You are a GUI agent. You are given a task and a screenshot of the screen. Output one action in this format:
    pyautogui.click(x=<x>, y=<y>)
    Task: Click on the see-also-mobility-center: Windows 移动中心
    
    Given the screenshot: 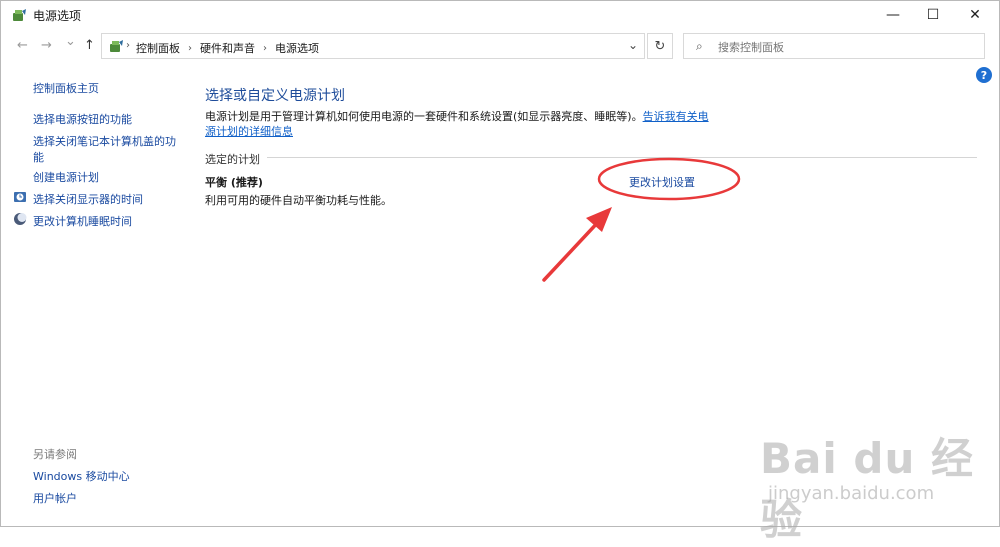 What is the action you would take?
    pyautogui.click(x=81, y=476)
    